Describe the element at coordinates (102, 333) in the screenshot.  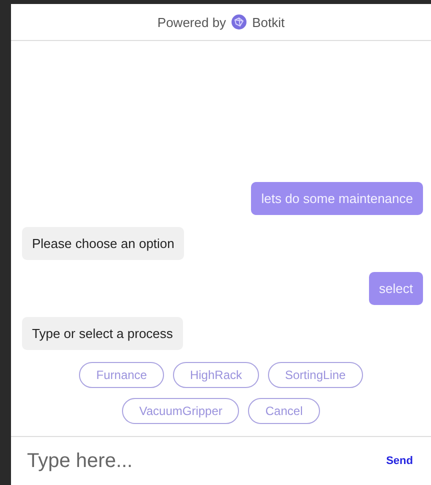
I see `bot-message: Type or select a process` at that location.